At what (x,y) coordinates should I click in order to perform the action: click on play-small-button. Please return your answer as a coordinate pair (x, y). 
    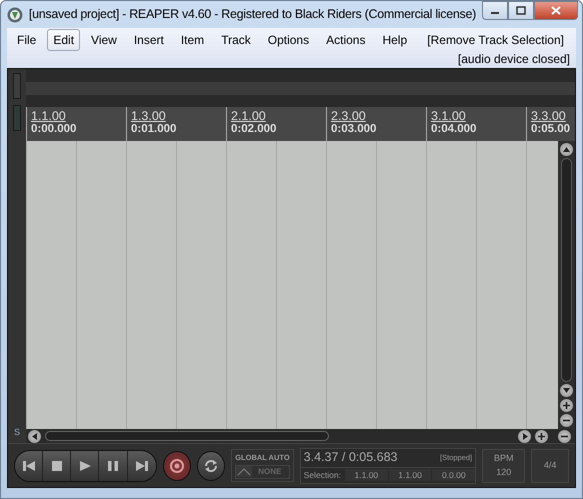
    Looking at the image, I should click on (524, 436).